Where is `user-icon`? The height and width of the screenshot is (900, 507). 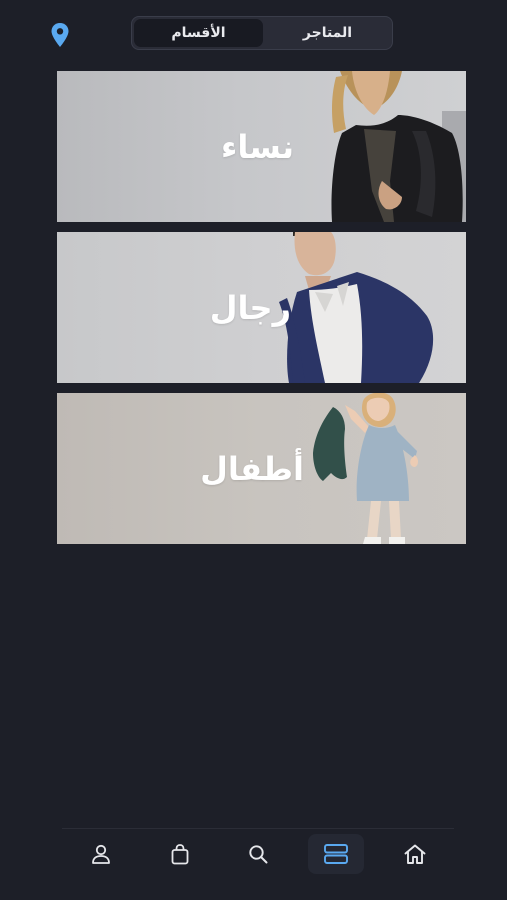
user-icon is located at coordinates (101, 854).